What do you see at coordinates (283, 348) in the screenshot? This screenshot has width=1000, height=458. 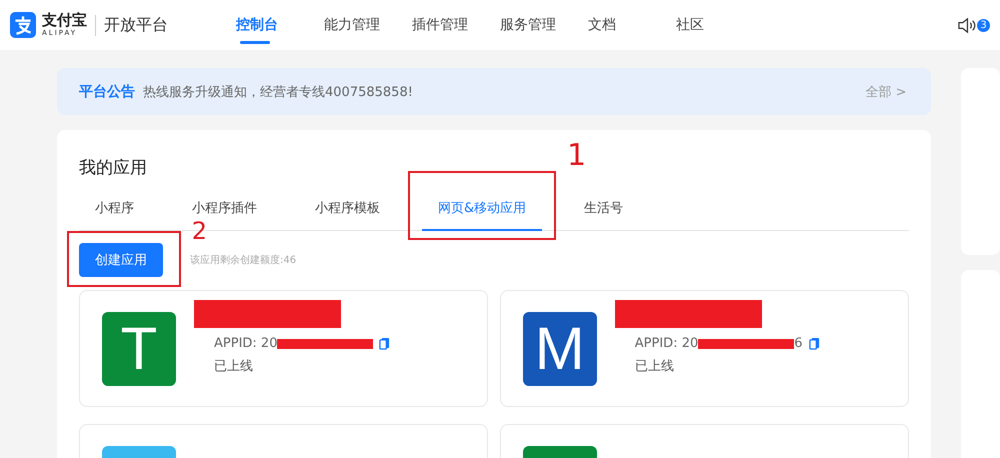 I see `app-card: T APPID: 20 已上线` at bounding box center [283, 348].